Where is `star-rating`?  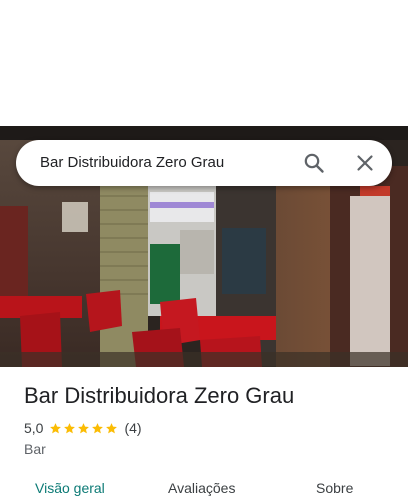
star-rating is located at coordinates (84, 428).